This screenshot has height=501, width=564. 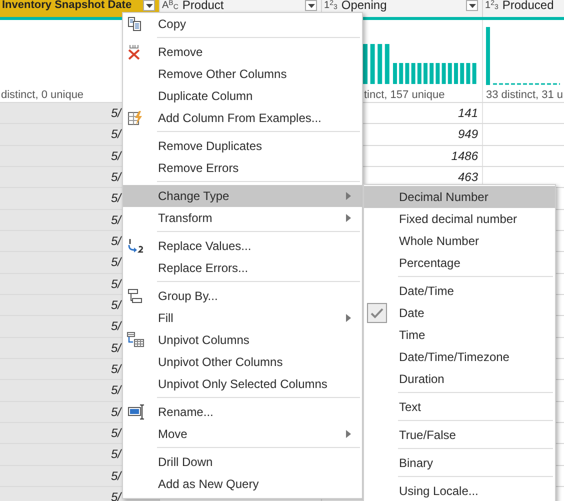 What do you see at coordinates (135, 340) in the screenshot?
I see `unpivot-icon` at bounding box center [135, 340].